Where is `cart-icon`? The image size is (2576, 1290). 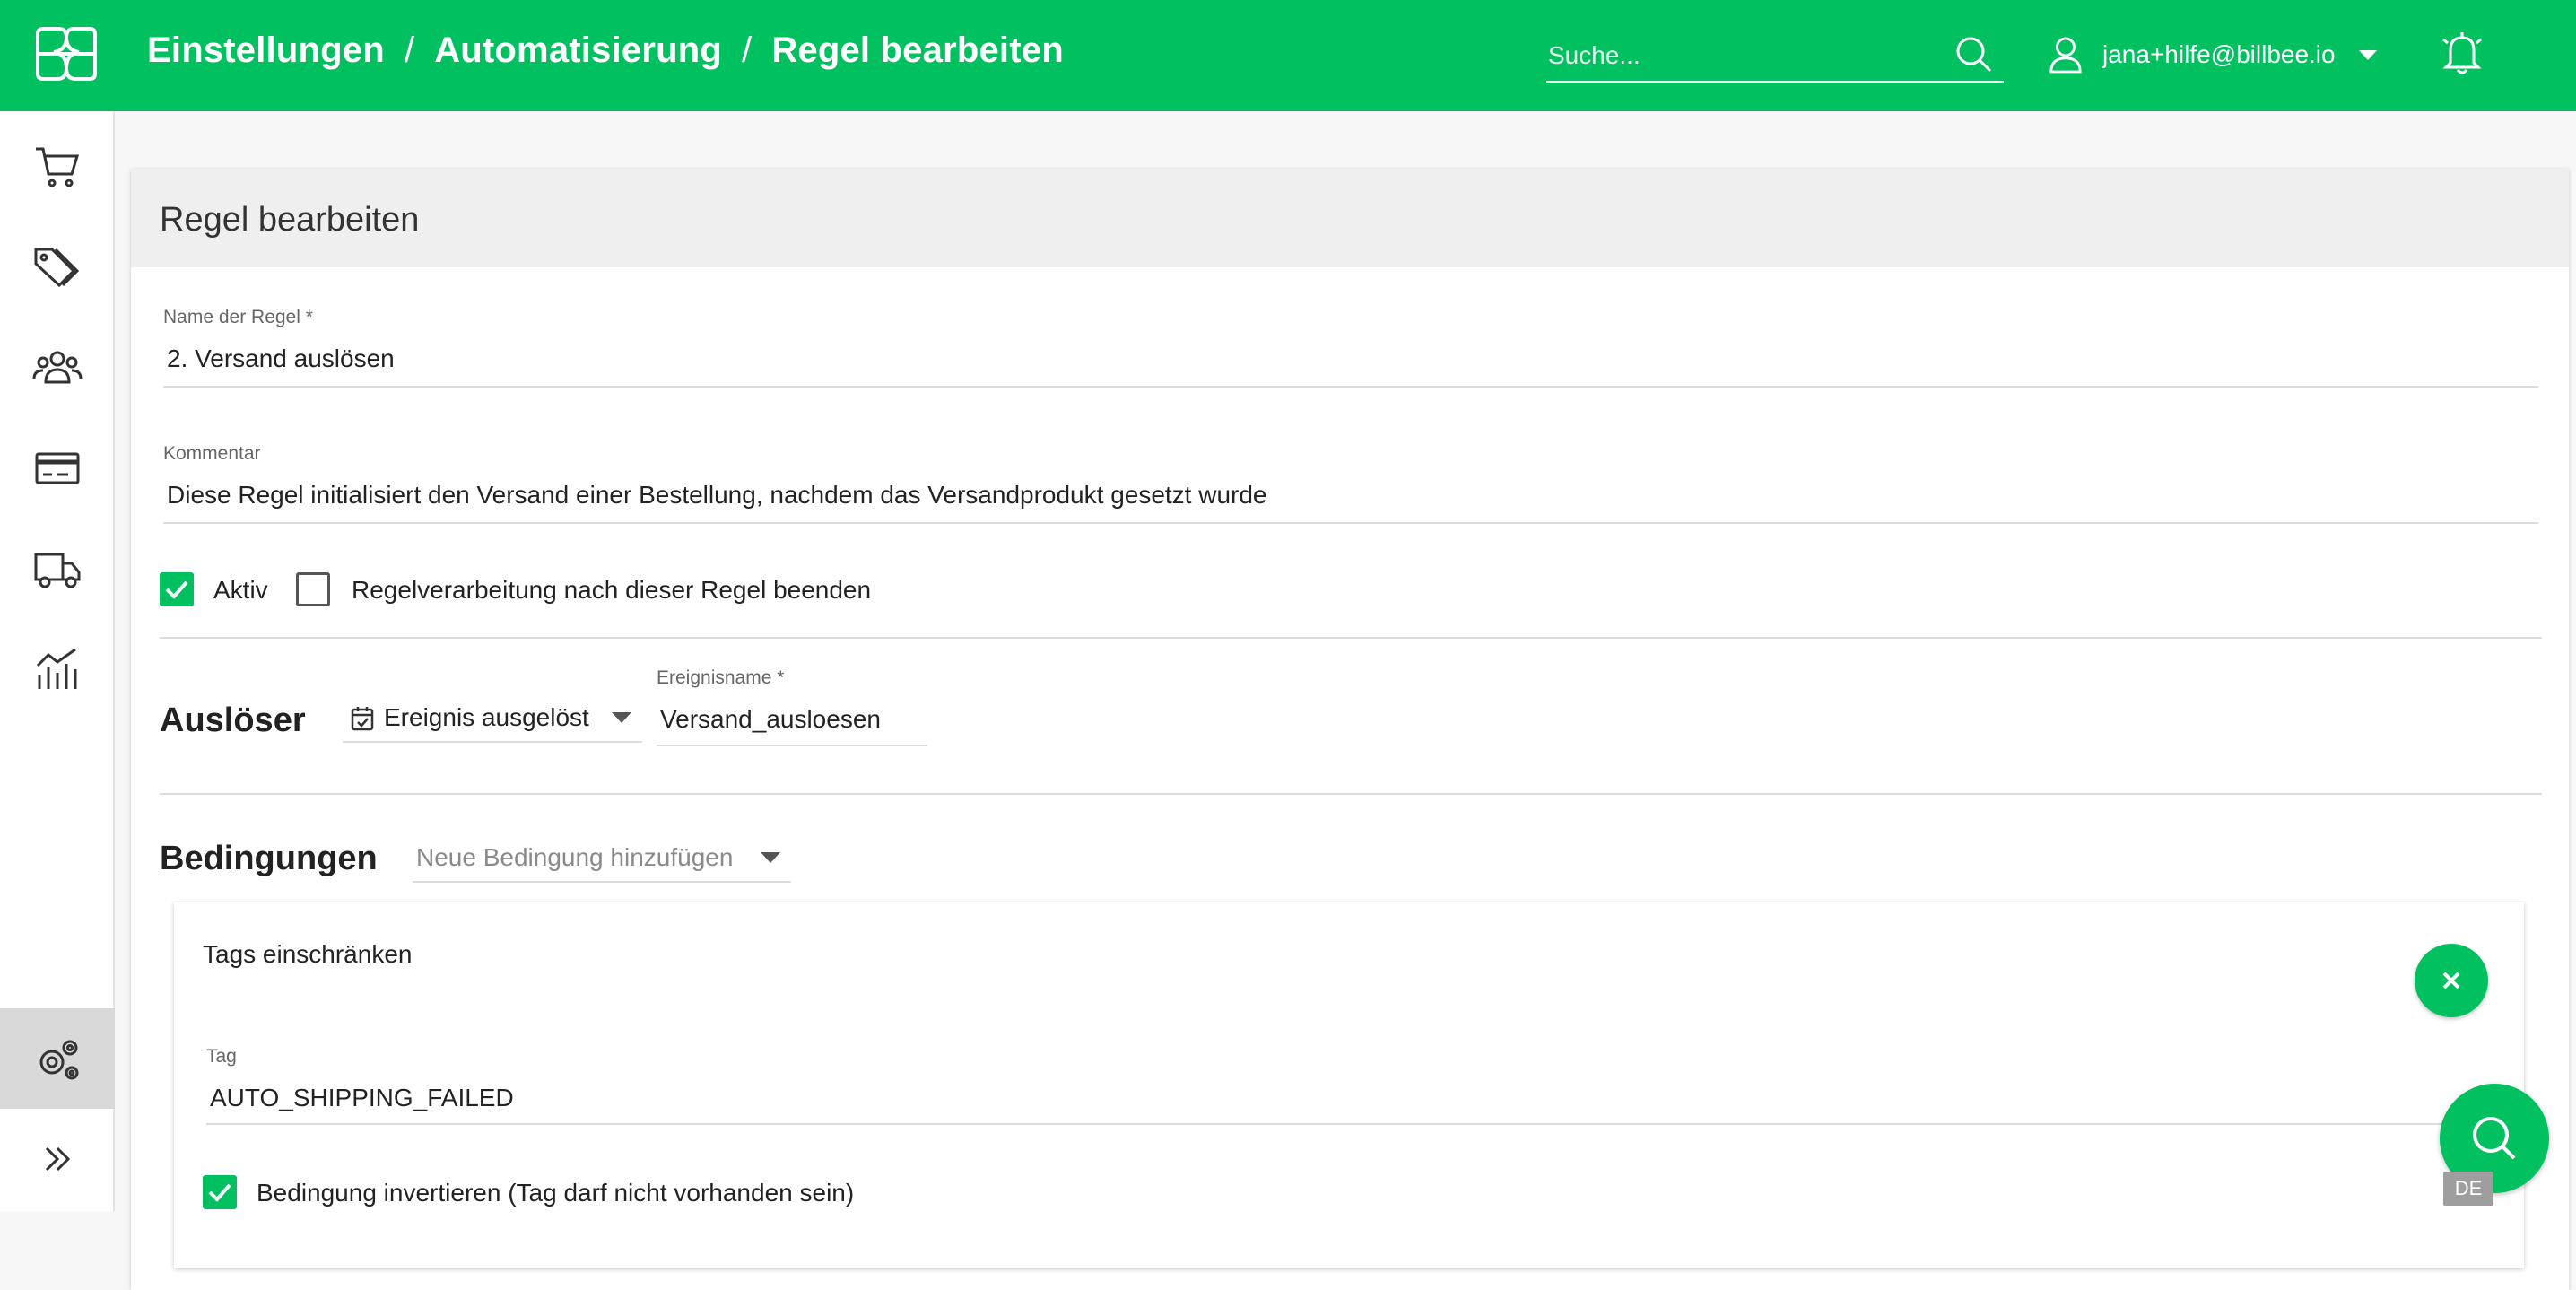 cart-icon is located at coordinates (58, 167).